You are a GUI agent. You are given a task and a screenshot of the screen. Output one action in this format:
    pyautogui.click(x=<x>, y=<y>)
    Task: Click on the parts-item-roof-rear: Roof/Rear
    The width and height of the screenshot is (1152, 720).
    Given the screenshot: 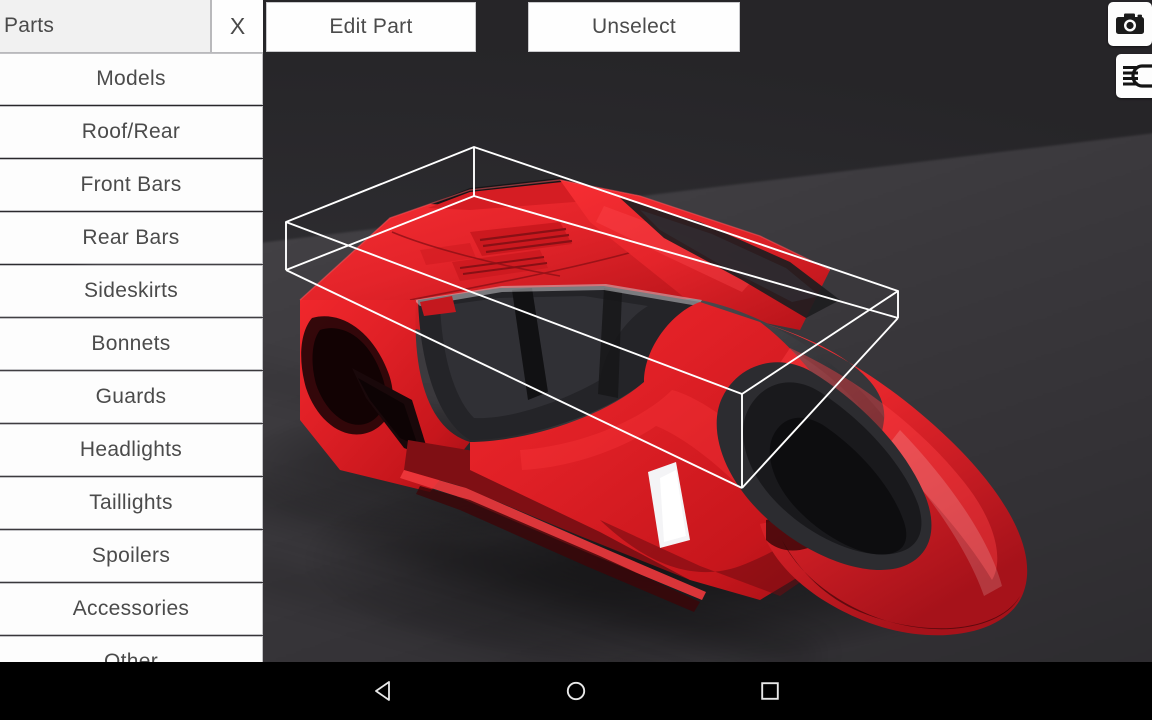 What is the action you would take?
    pyautogui.click(x=131, y=132)
    